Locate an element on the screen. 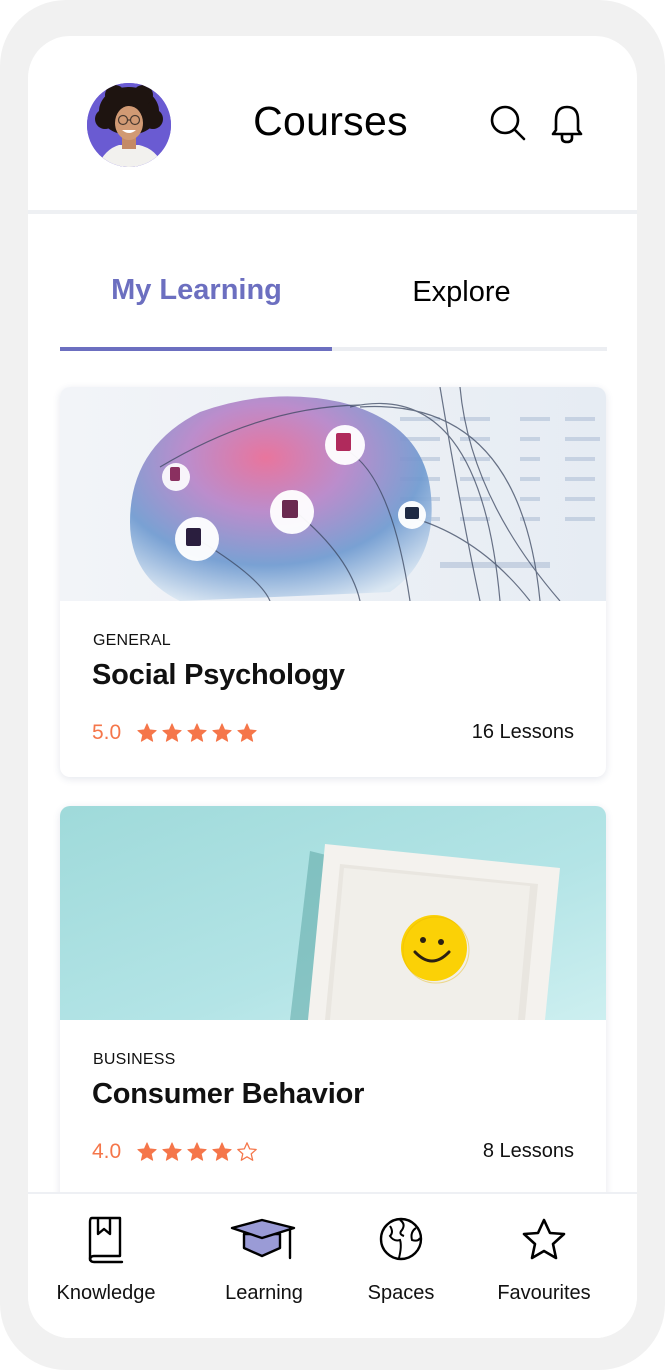  app-header: Courses is located at coordinates (332, 123).